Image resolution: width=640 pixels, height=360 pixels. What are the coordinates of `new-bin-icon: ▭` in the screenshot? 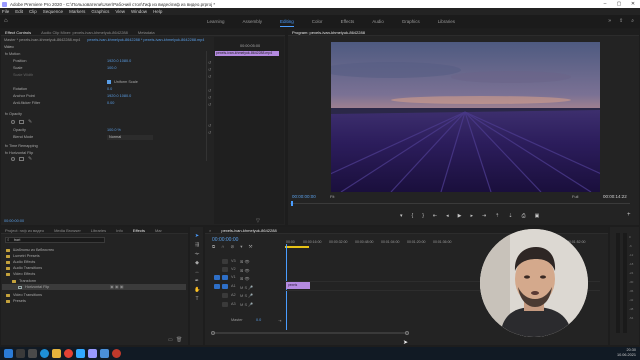 It's located at (170, 340).